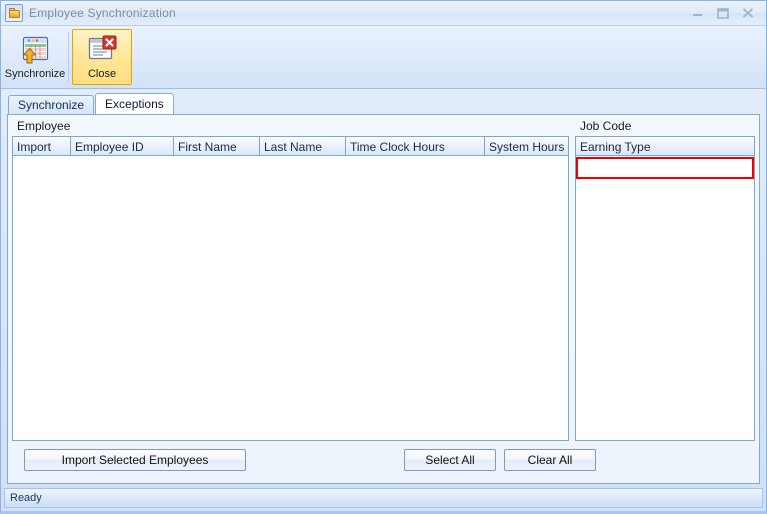 The width and height of the screenshot is (767, 514). What do you see at coordinates (383, 498) in the screenshot?
I see `status-bar: Ready` at bounding box center [383, 498].